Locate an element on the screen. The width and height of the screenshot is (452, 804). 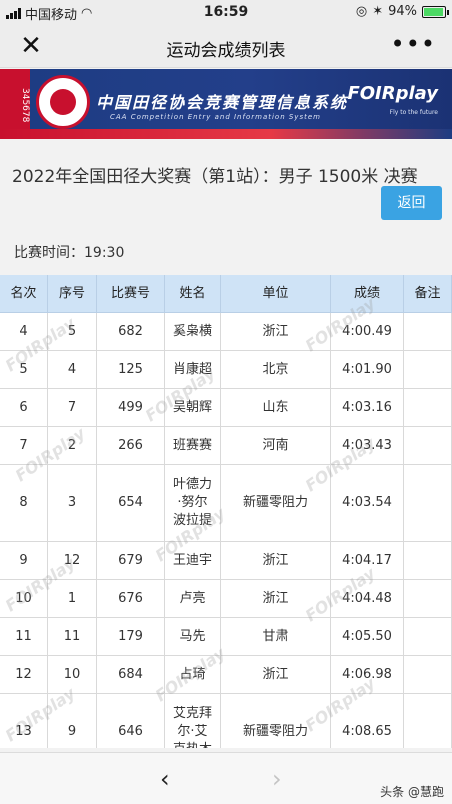
battery-fill is located at coordinates (433, 11).